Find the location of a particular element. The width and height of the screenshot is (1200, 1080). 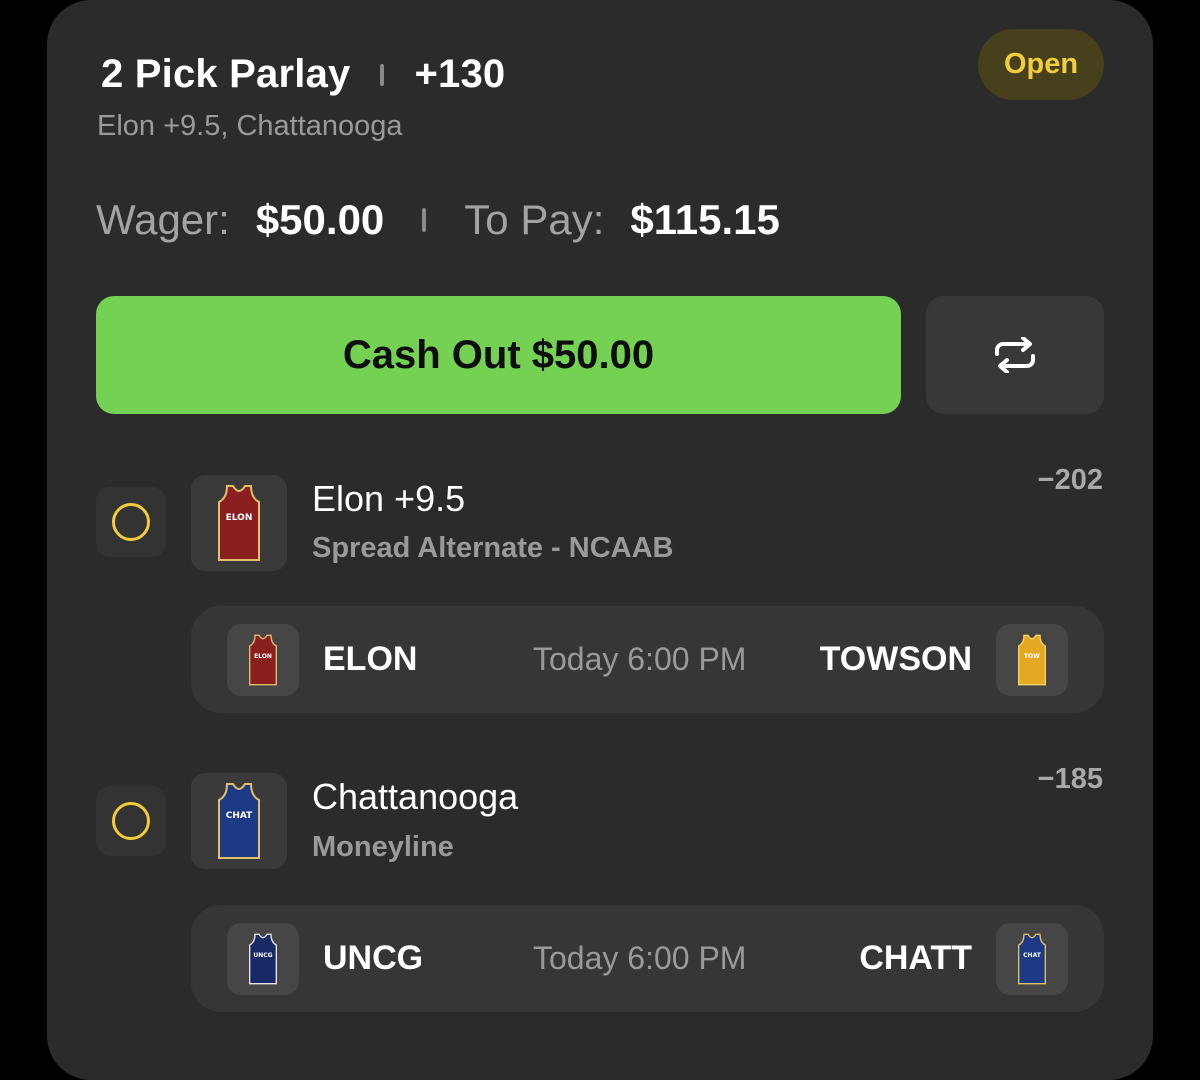

refresh-button is located at coordinates (1015, 355).